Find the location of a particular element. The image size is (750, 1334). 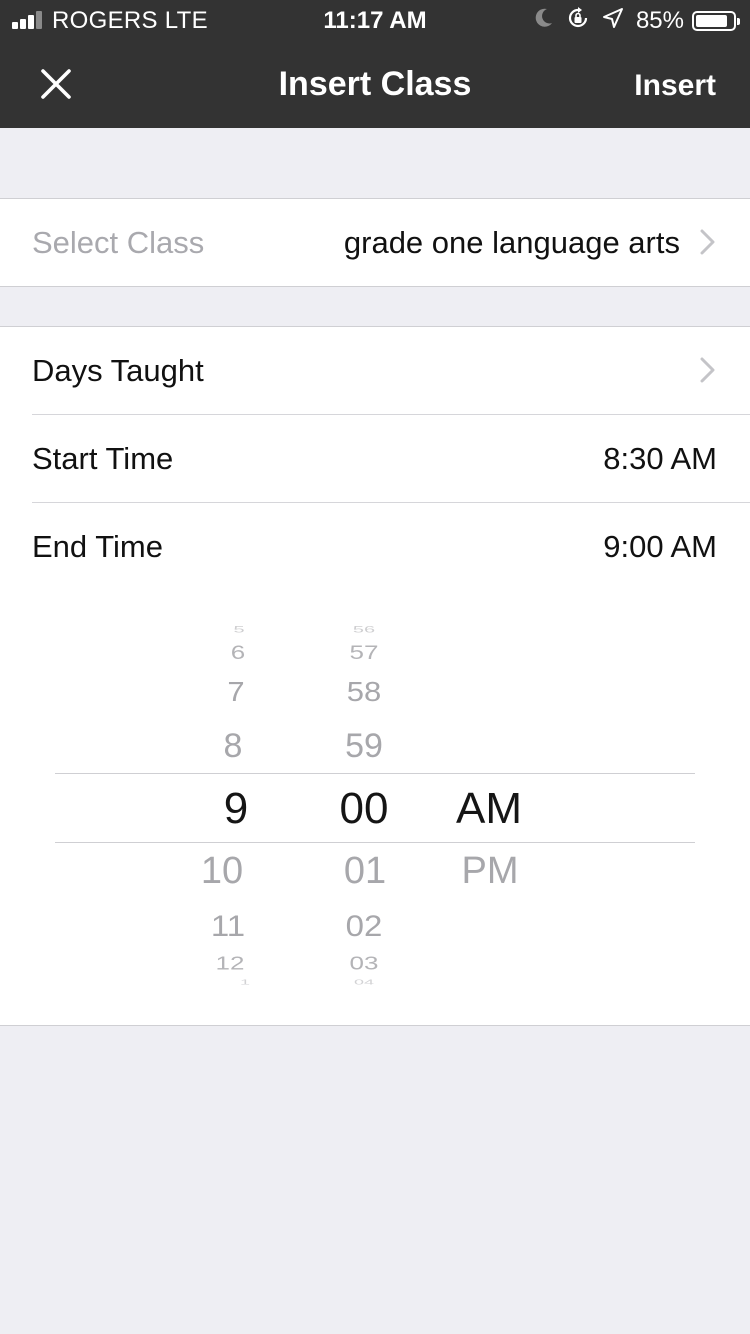

start-time-label: Start Time is located at coordinates (103, 458).